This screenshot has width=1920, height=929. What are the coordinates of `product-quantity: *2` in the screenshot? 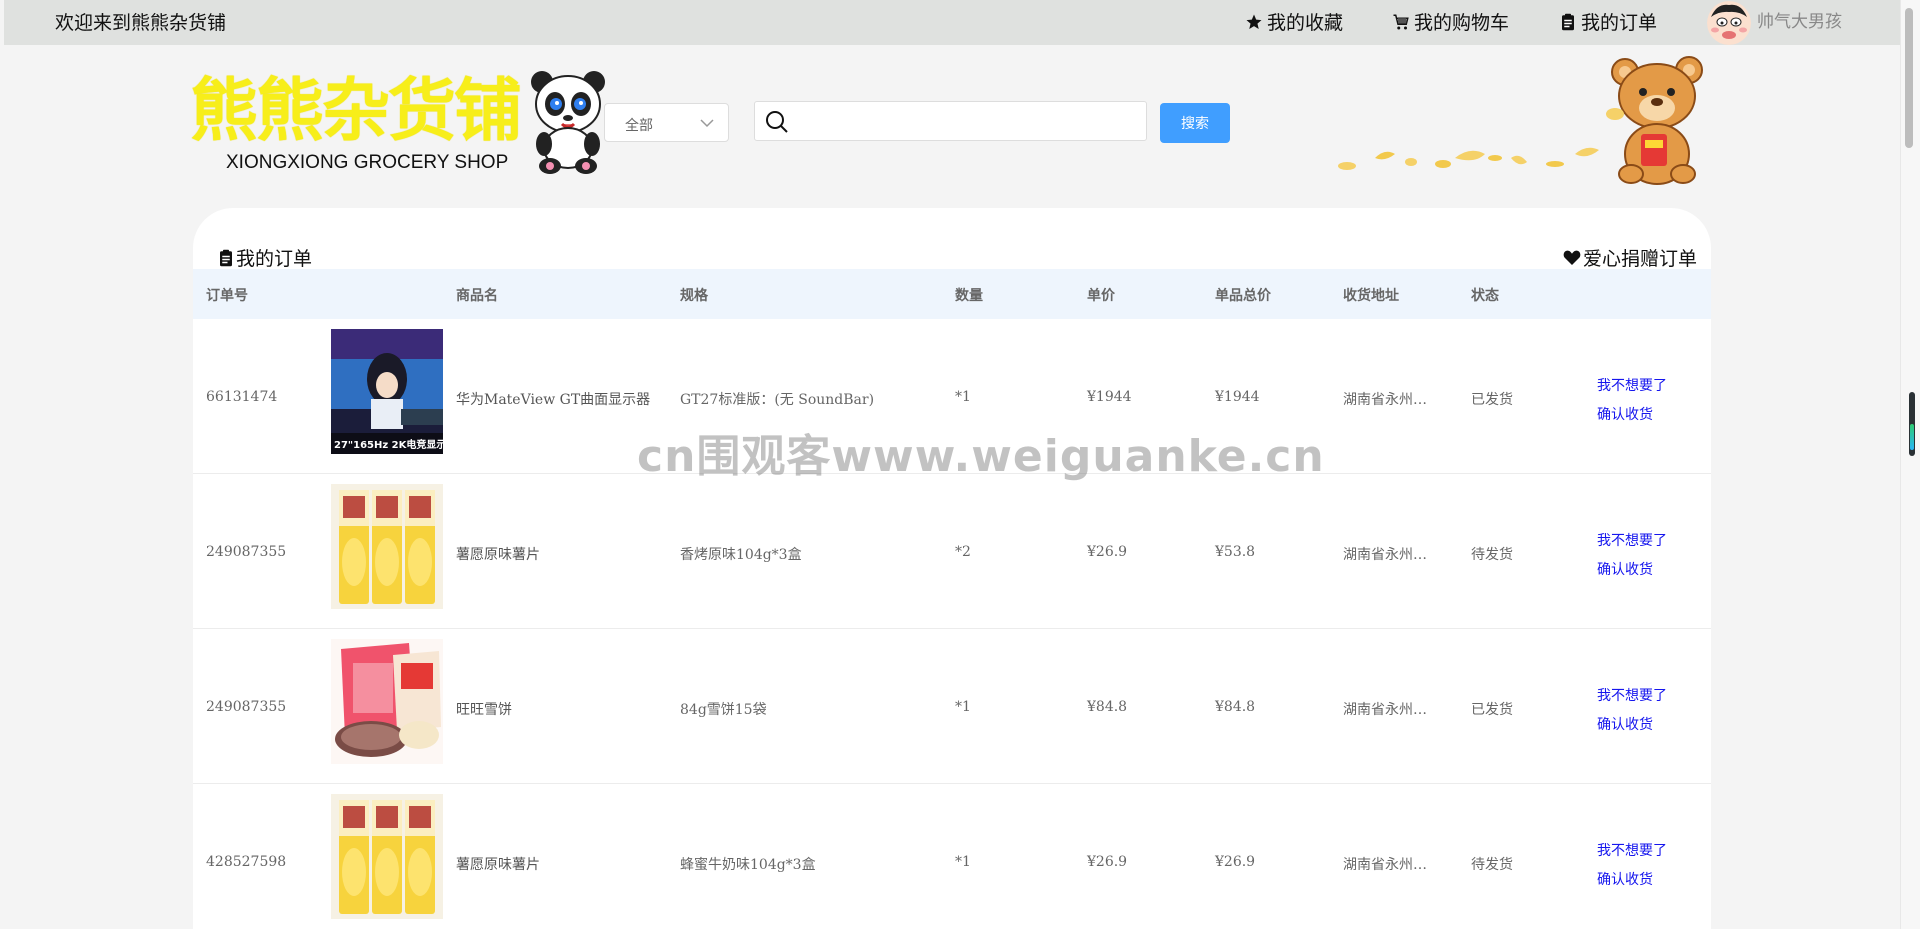 It's located at (963, 552).